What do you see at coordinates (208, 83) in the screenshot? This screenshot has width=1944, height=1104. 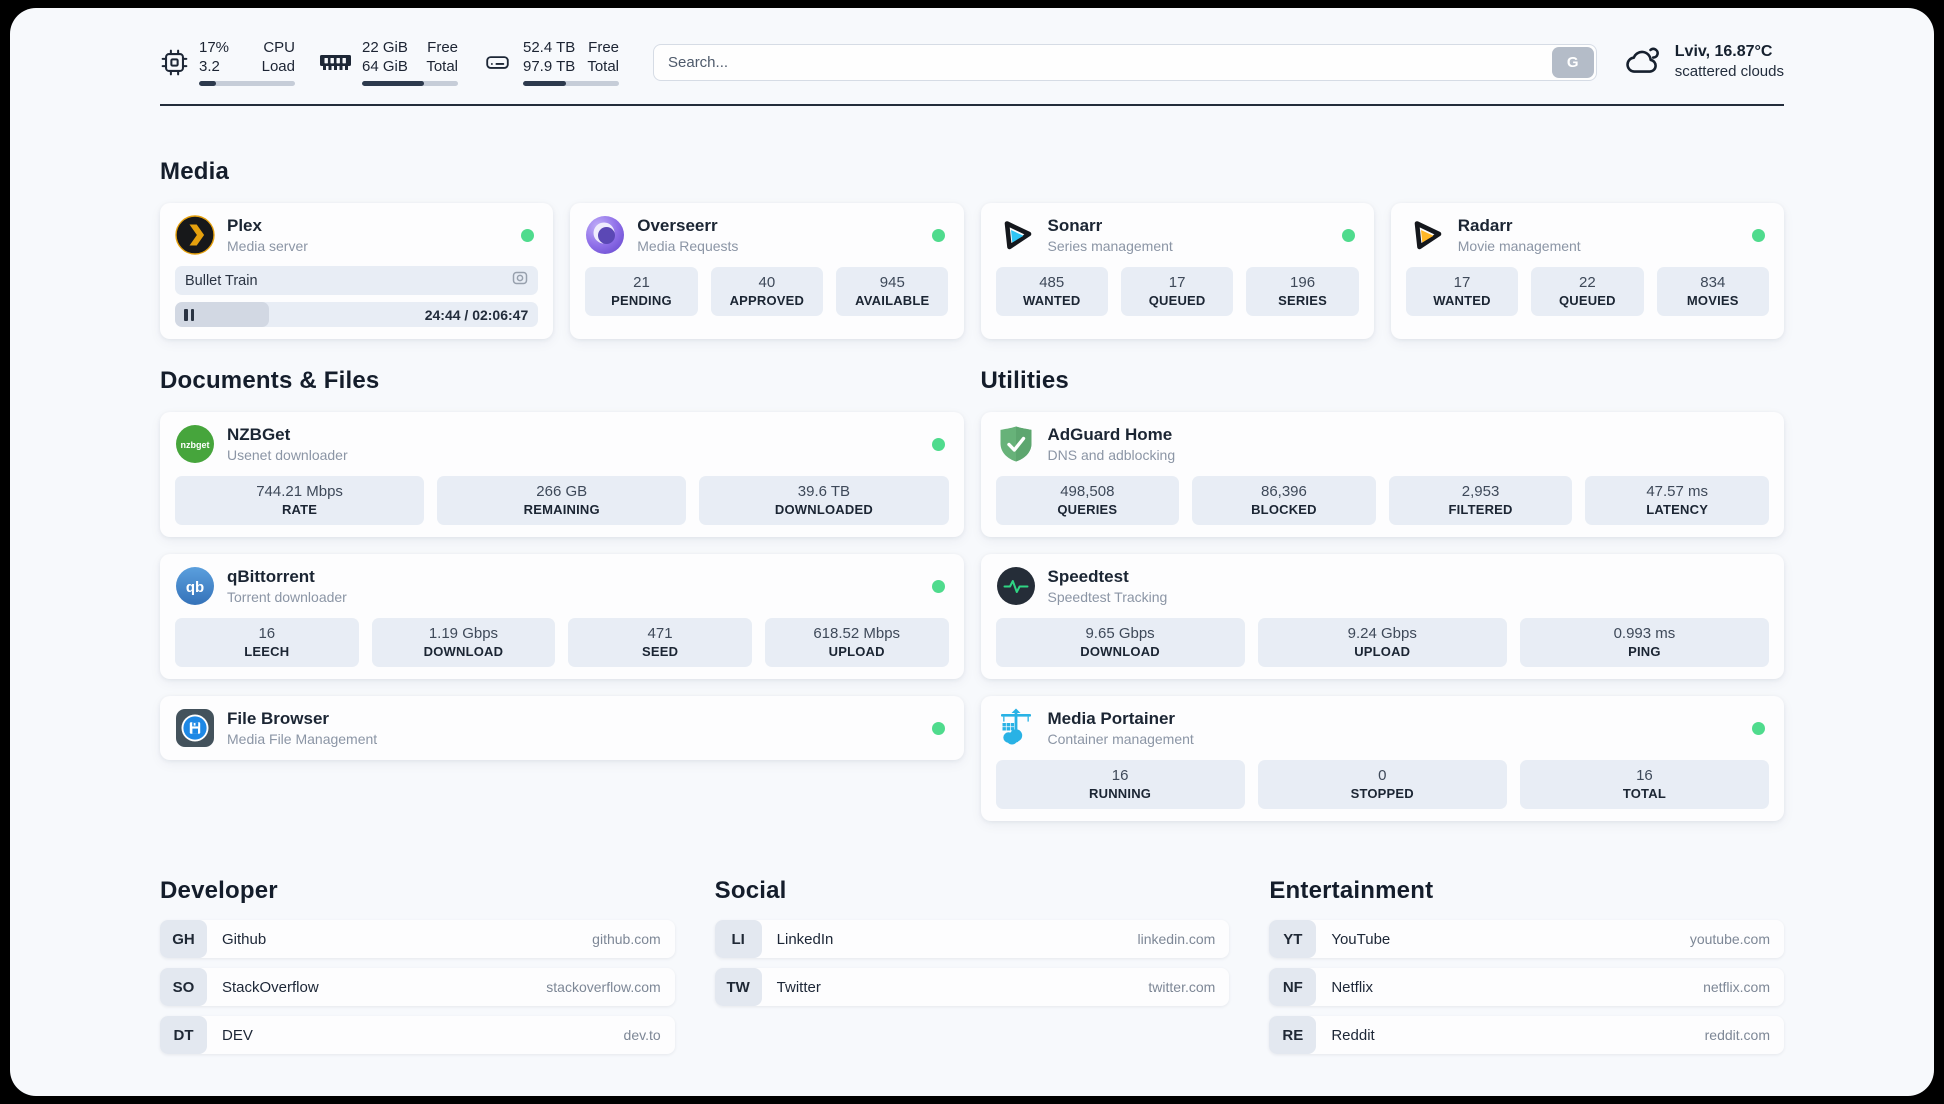 I see `cpu-progress-fill` at bounding box center [208, 83].